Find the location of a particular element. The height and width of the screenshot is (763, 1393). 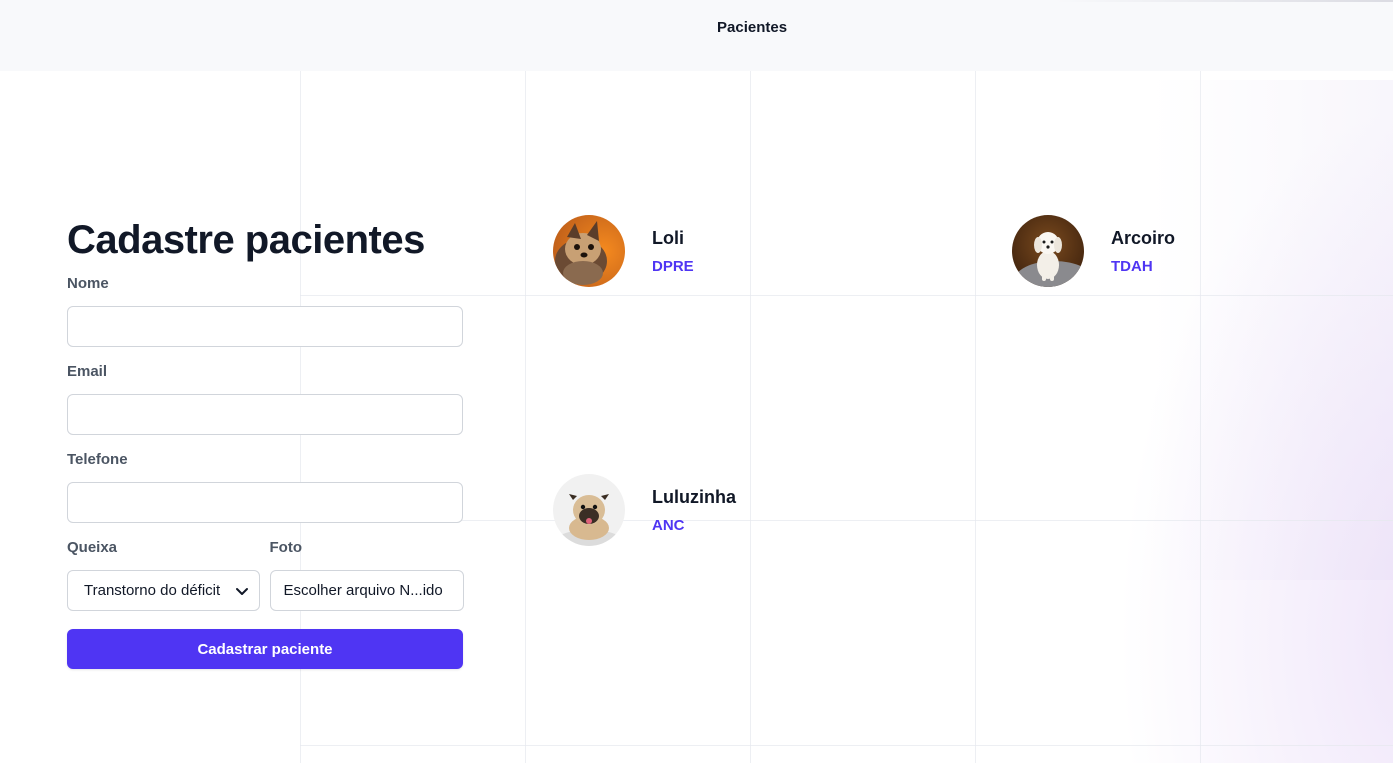

dog-photo-yorkshire-icon is located at coordinates (589, 251).